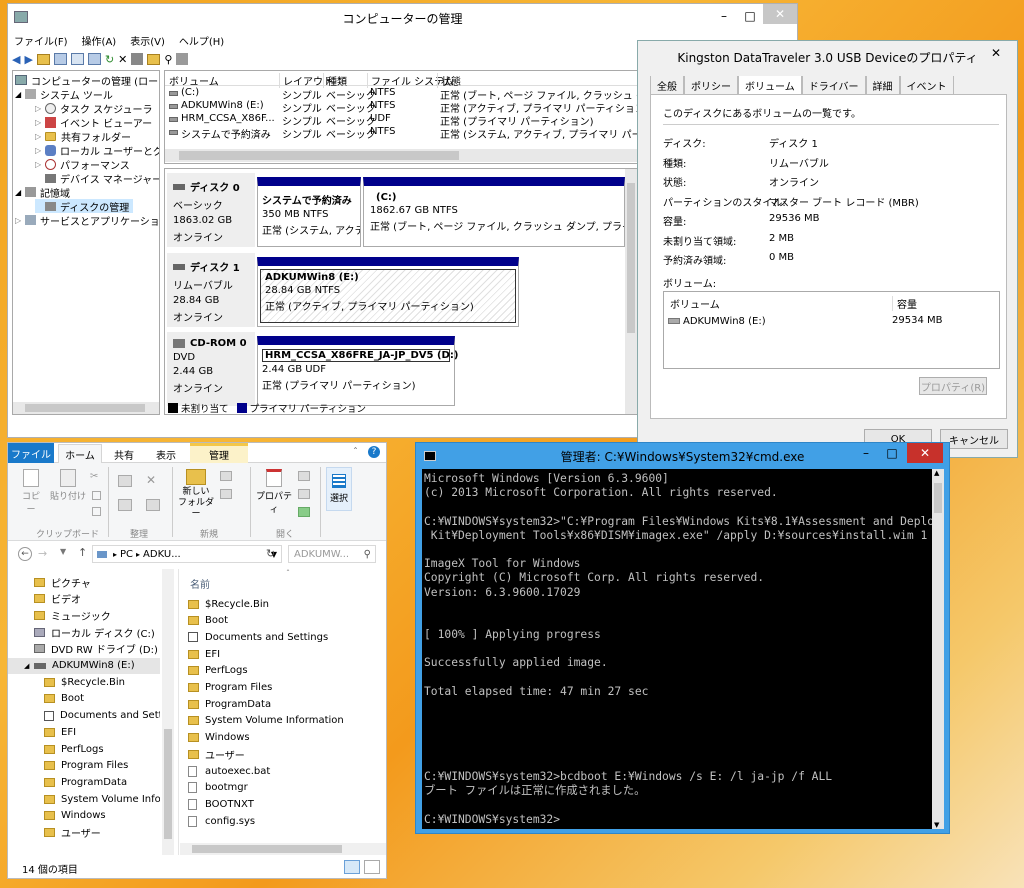 The height and width of the screenshot is (888, 1024). Describe the element at coordinates (449, 80) in the screenshot. I see `col-status: 状態` at that location.